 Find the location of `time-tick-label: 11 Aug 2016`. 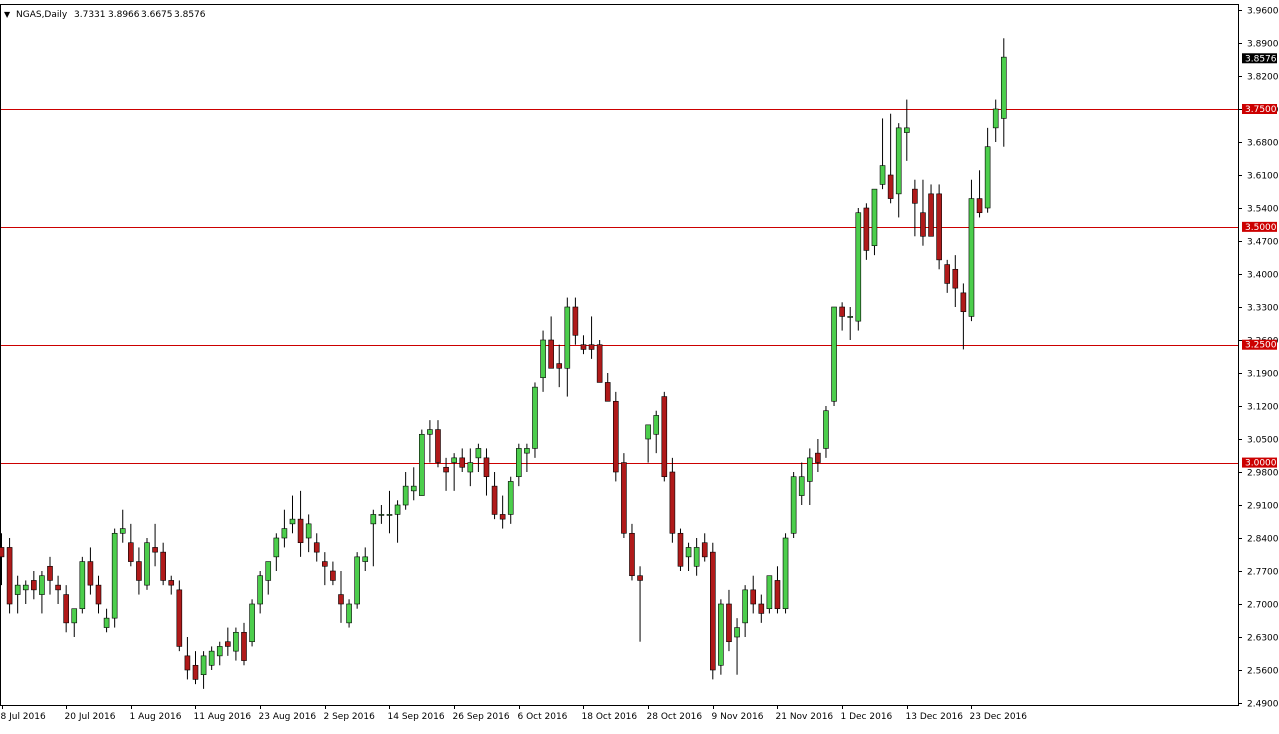

time-tick-label: 11 Aug 2016 is located at coordinates (223, 717).